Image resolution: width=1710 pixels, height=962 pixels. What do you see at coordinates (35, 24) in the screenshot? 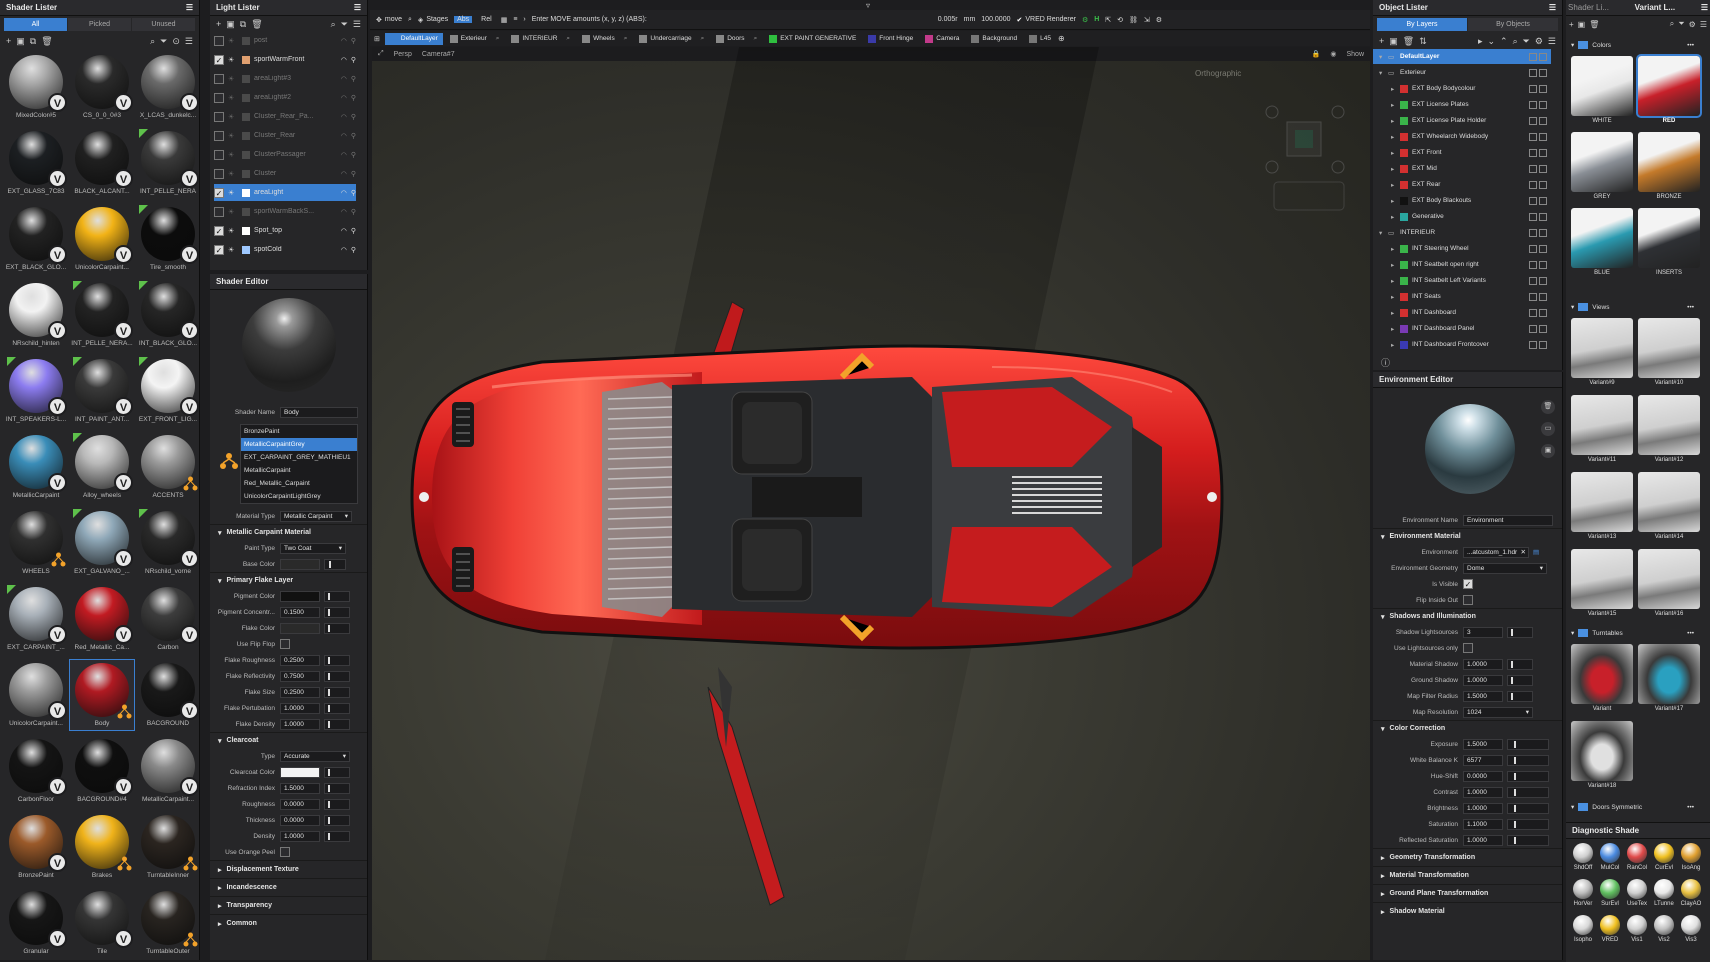
I see `tab-all: All` at bounding box center [35, 24].